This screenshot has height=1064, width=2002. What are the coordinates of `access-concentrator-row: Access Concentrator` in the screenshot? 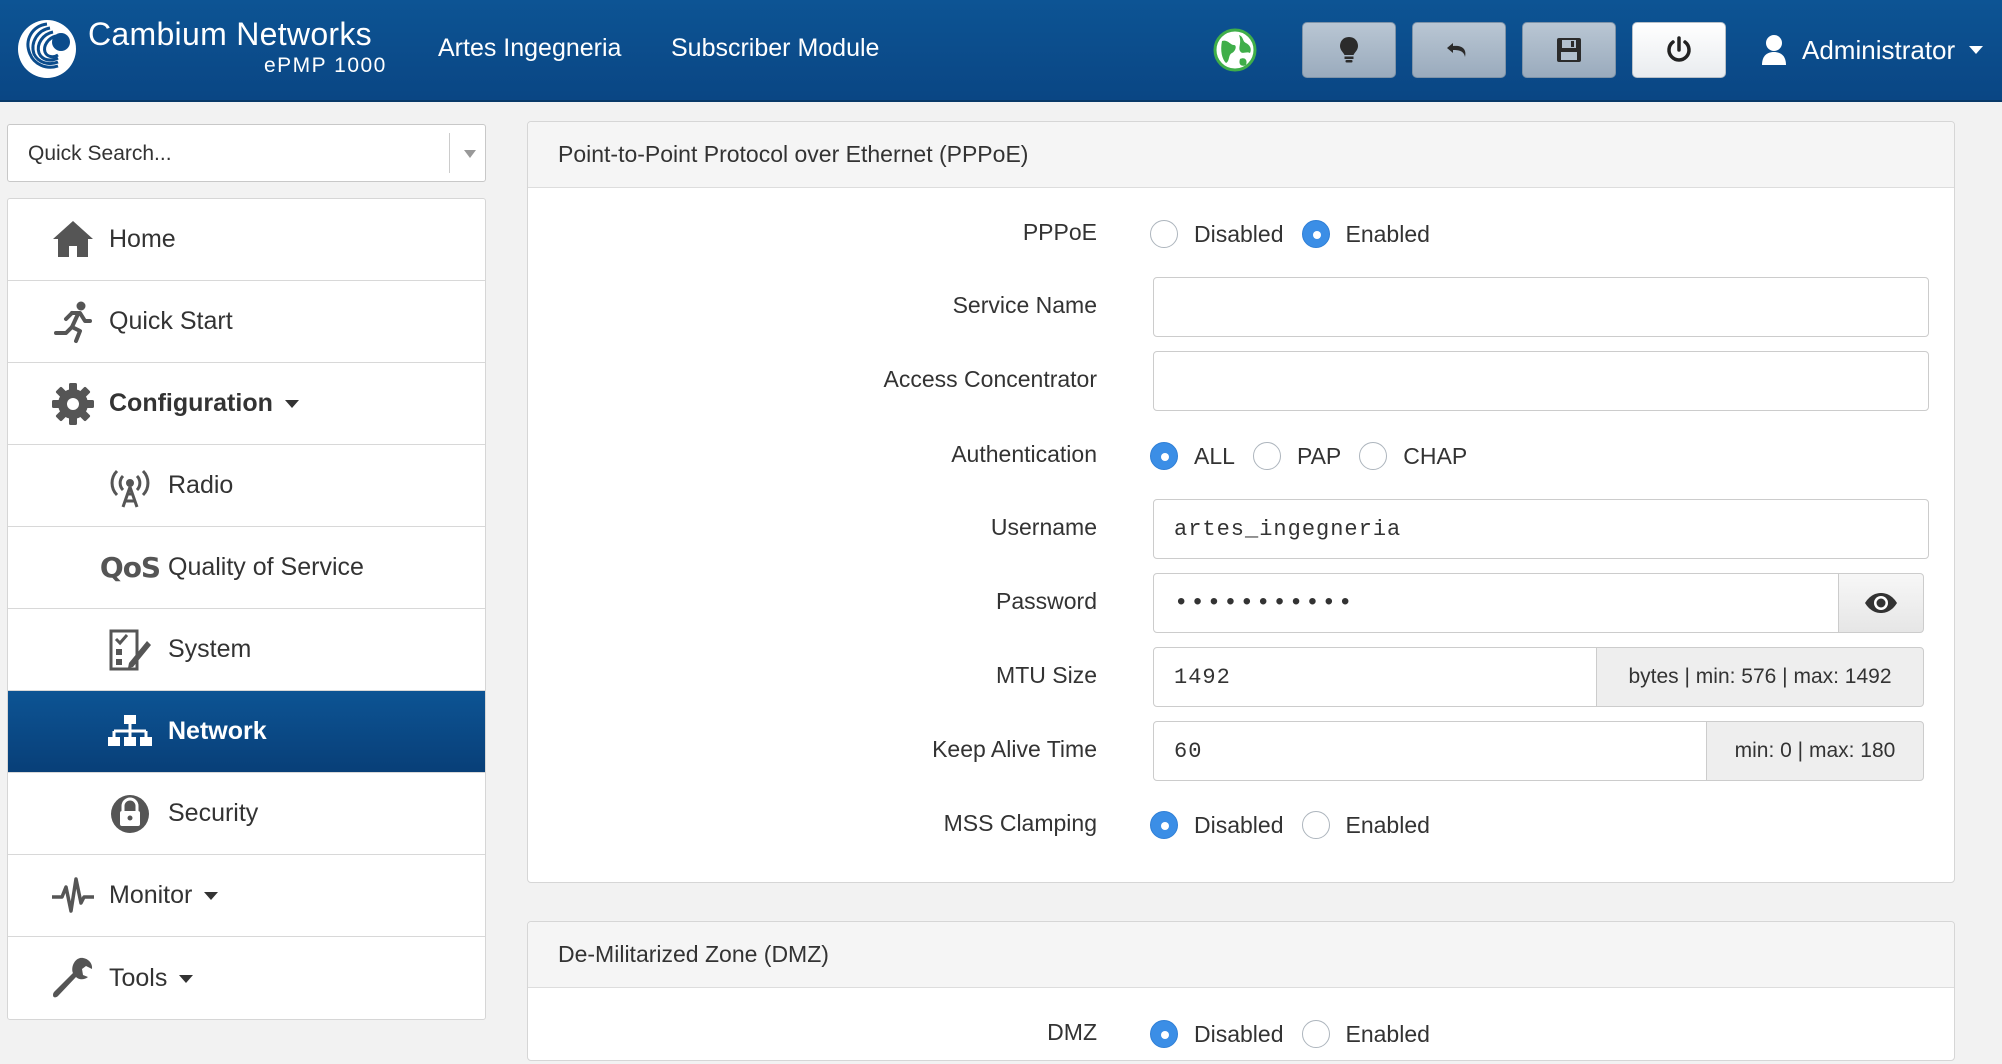 It's located at (1241, 381).